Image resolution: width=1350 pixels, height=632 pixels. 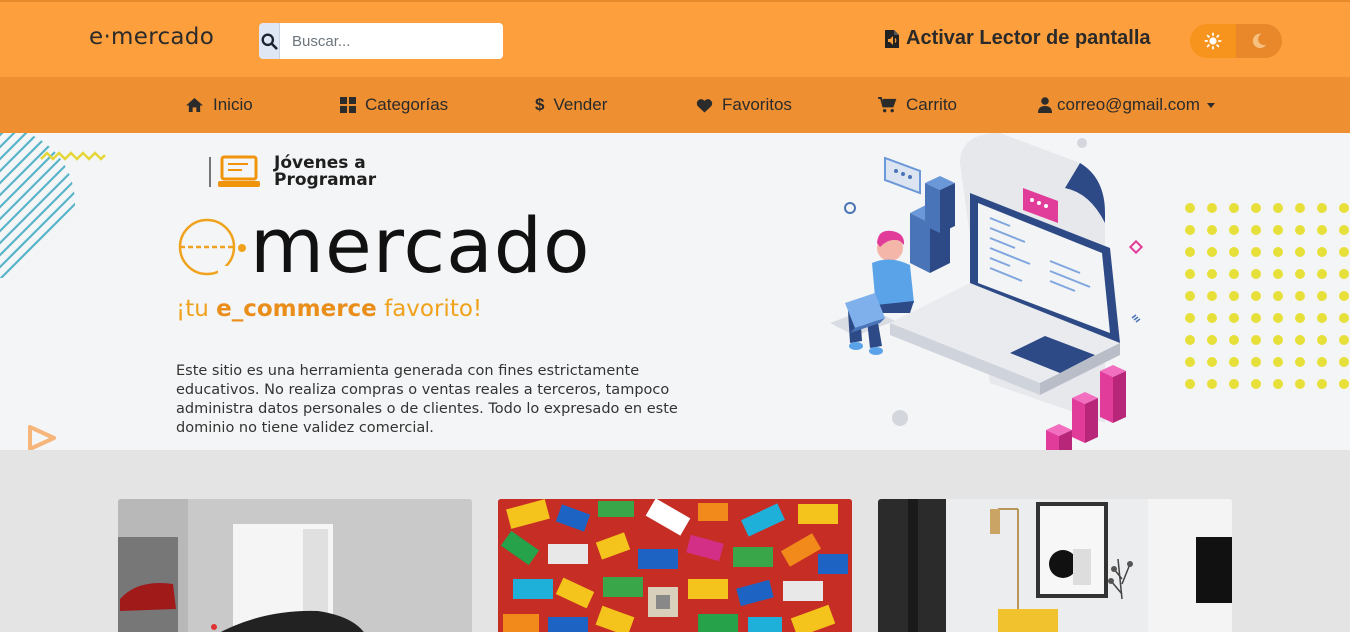 What do you see at coordinates (757, 104) in the screenshot?
I see `nav-label: Favoritos` at bounding box center [757, 104].